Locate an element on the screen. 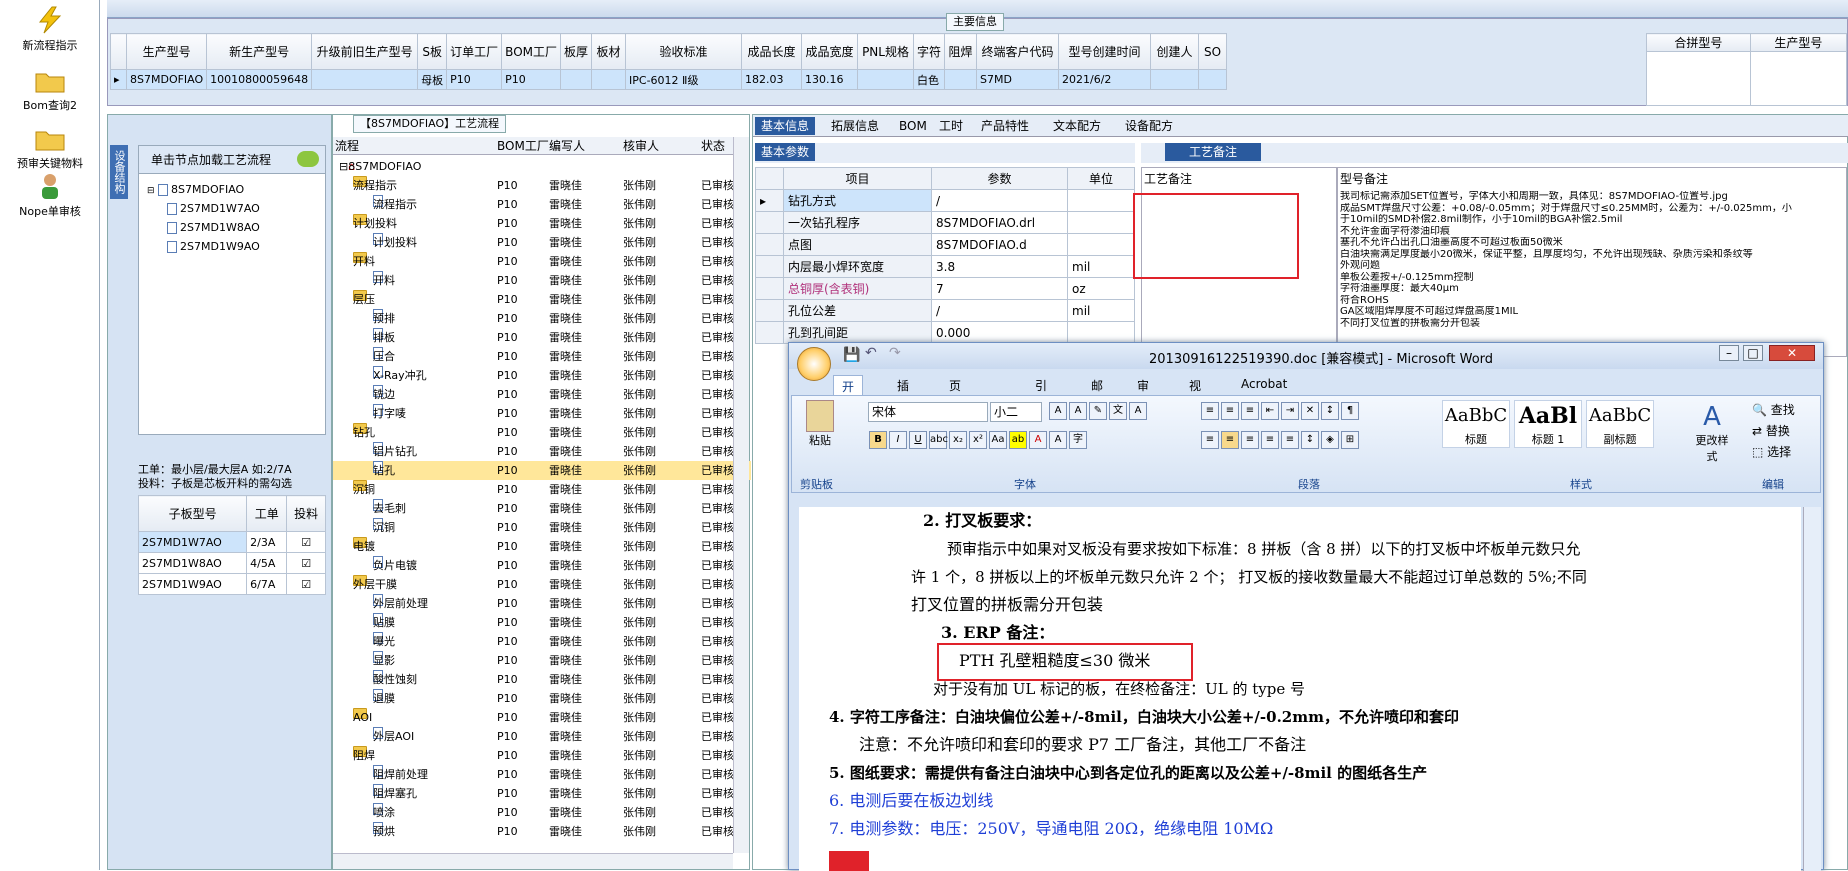 This screenshot has height=871, width=1848. flow-row: 层压 P10 雷晓佳 张伟刚 已审核 is located at coordinates (542, 299).